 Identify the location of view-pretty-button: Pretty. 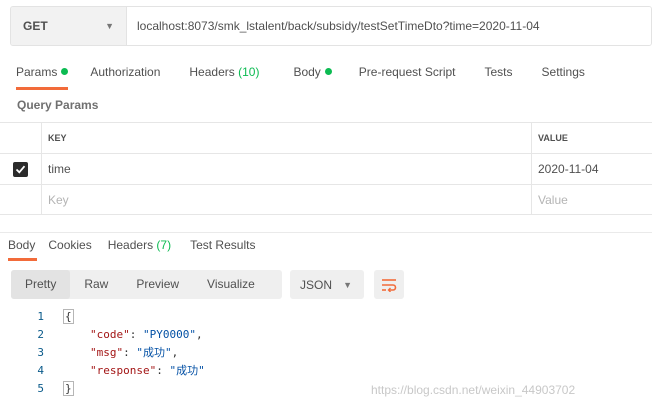
(41, 284).